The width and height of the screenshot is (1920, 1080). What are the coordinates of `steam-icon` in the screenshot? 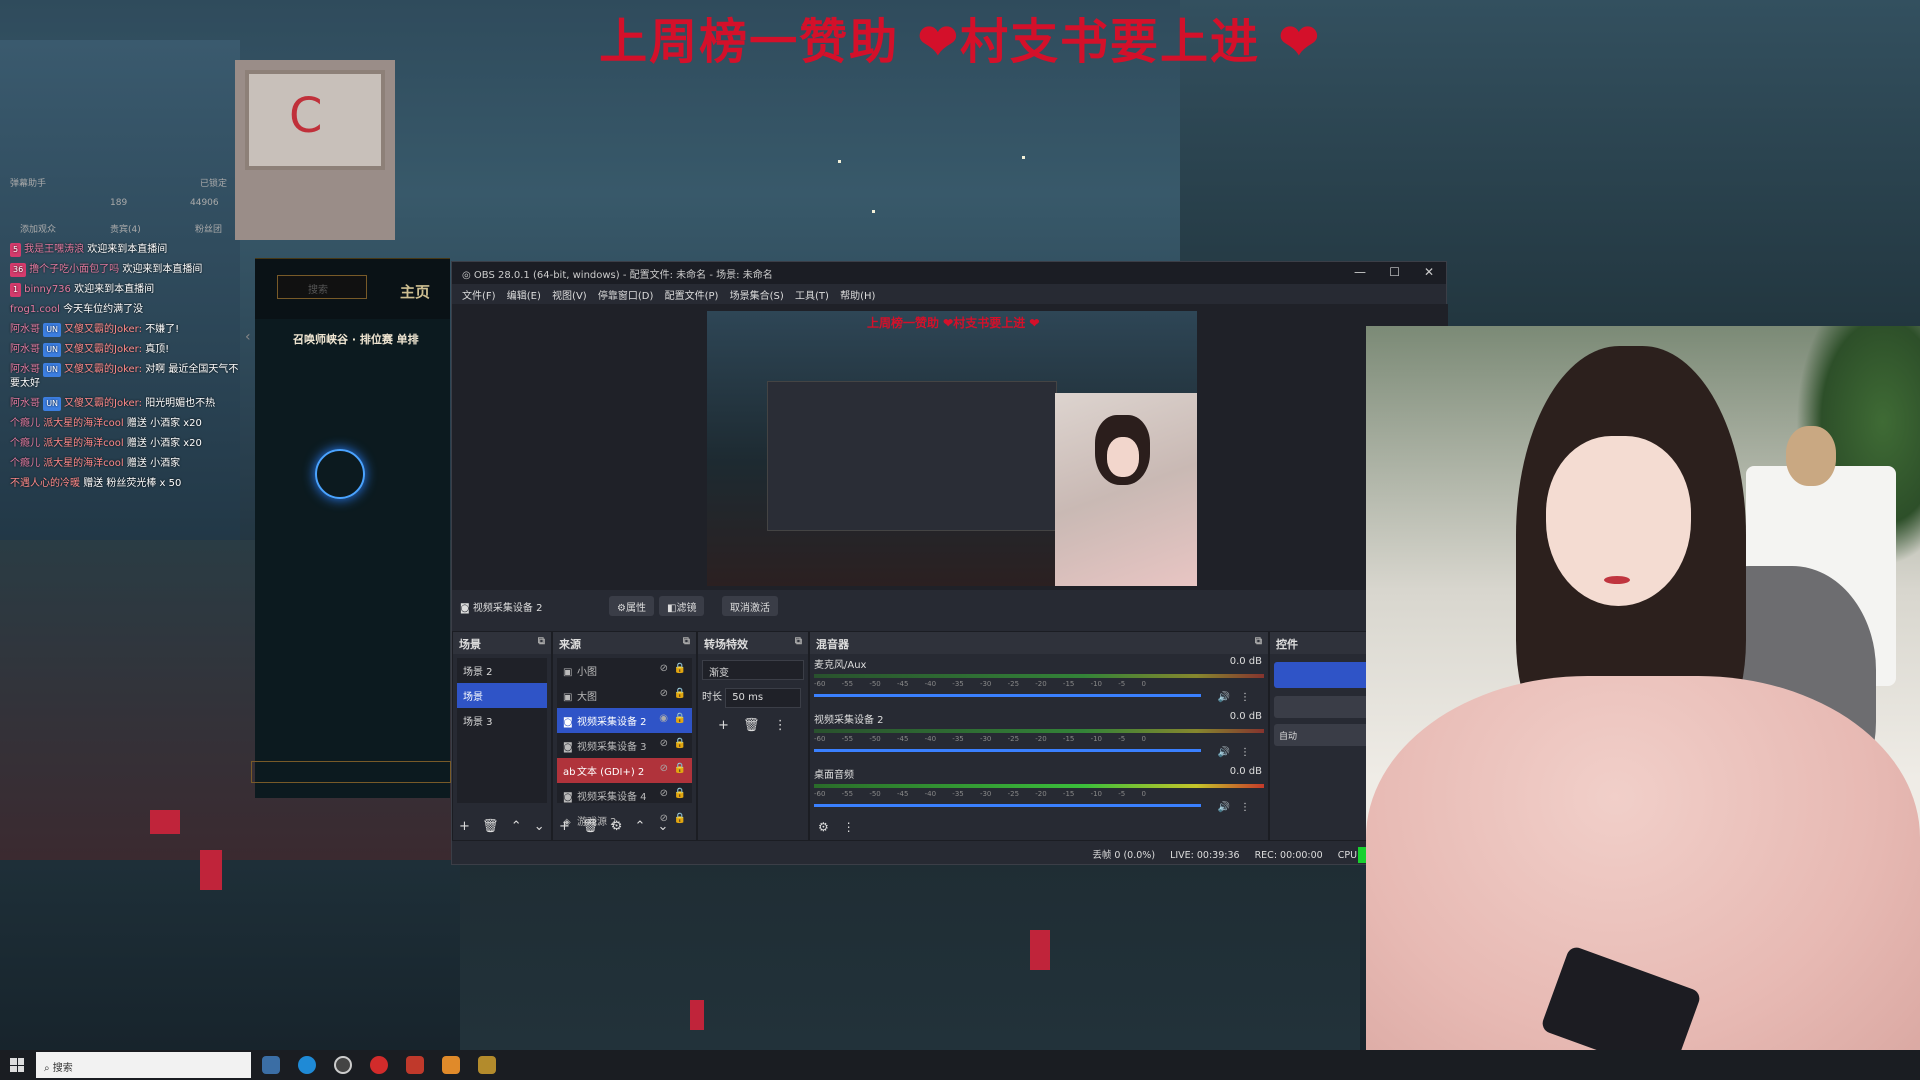 It's located at (271, 1065).